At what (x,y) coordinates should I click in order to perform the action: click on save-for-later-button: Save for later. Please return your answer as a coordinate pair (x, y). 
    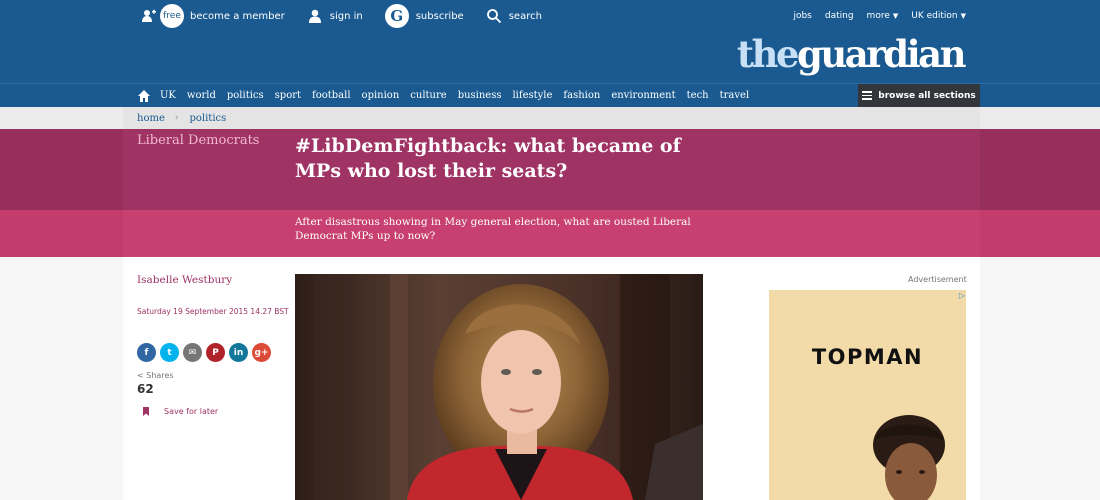
    Looking at the image, I should click on (180, 411).